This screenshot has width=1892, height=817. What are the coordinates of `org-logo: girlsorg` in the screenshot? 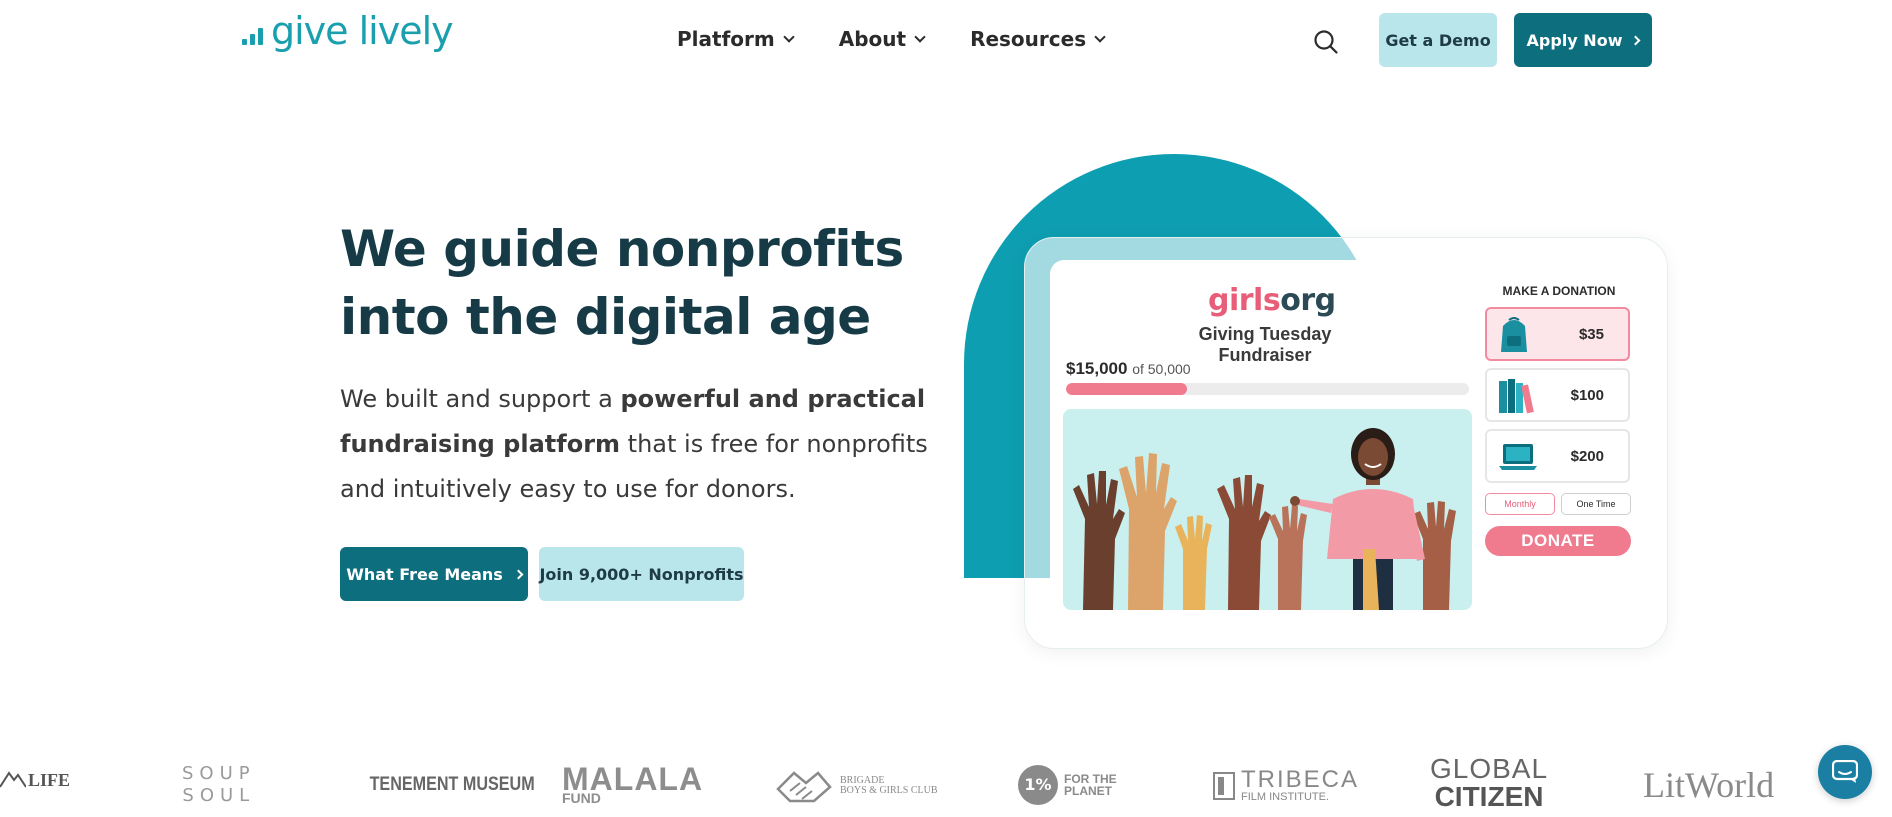 It's located at (1272, 300).